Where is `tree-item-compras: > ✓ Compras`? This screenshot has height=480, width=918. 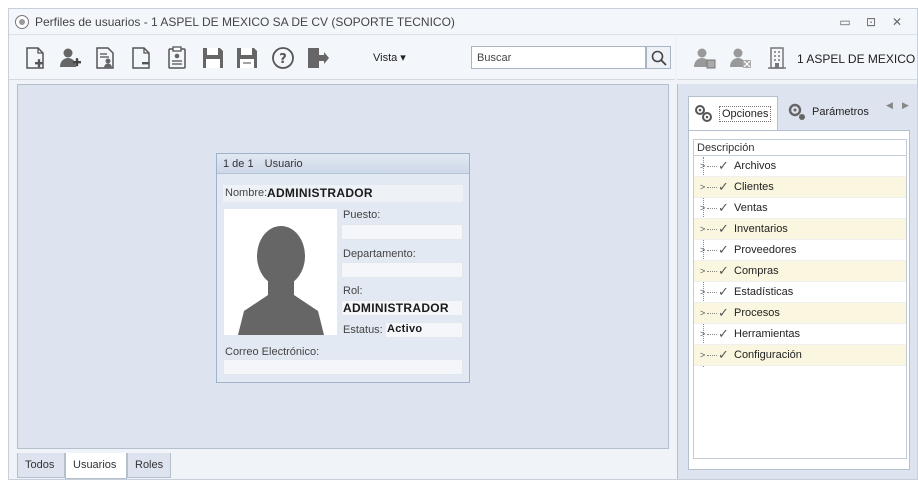 tree-item-compras: > ✓ Compras is located at coordinates (800, 271).